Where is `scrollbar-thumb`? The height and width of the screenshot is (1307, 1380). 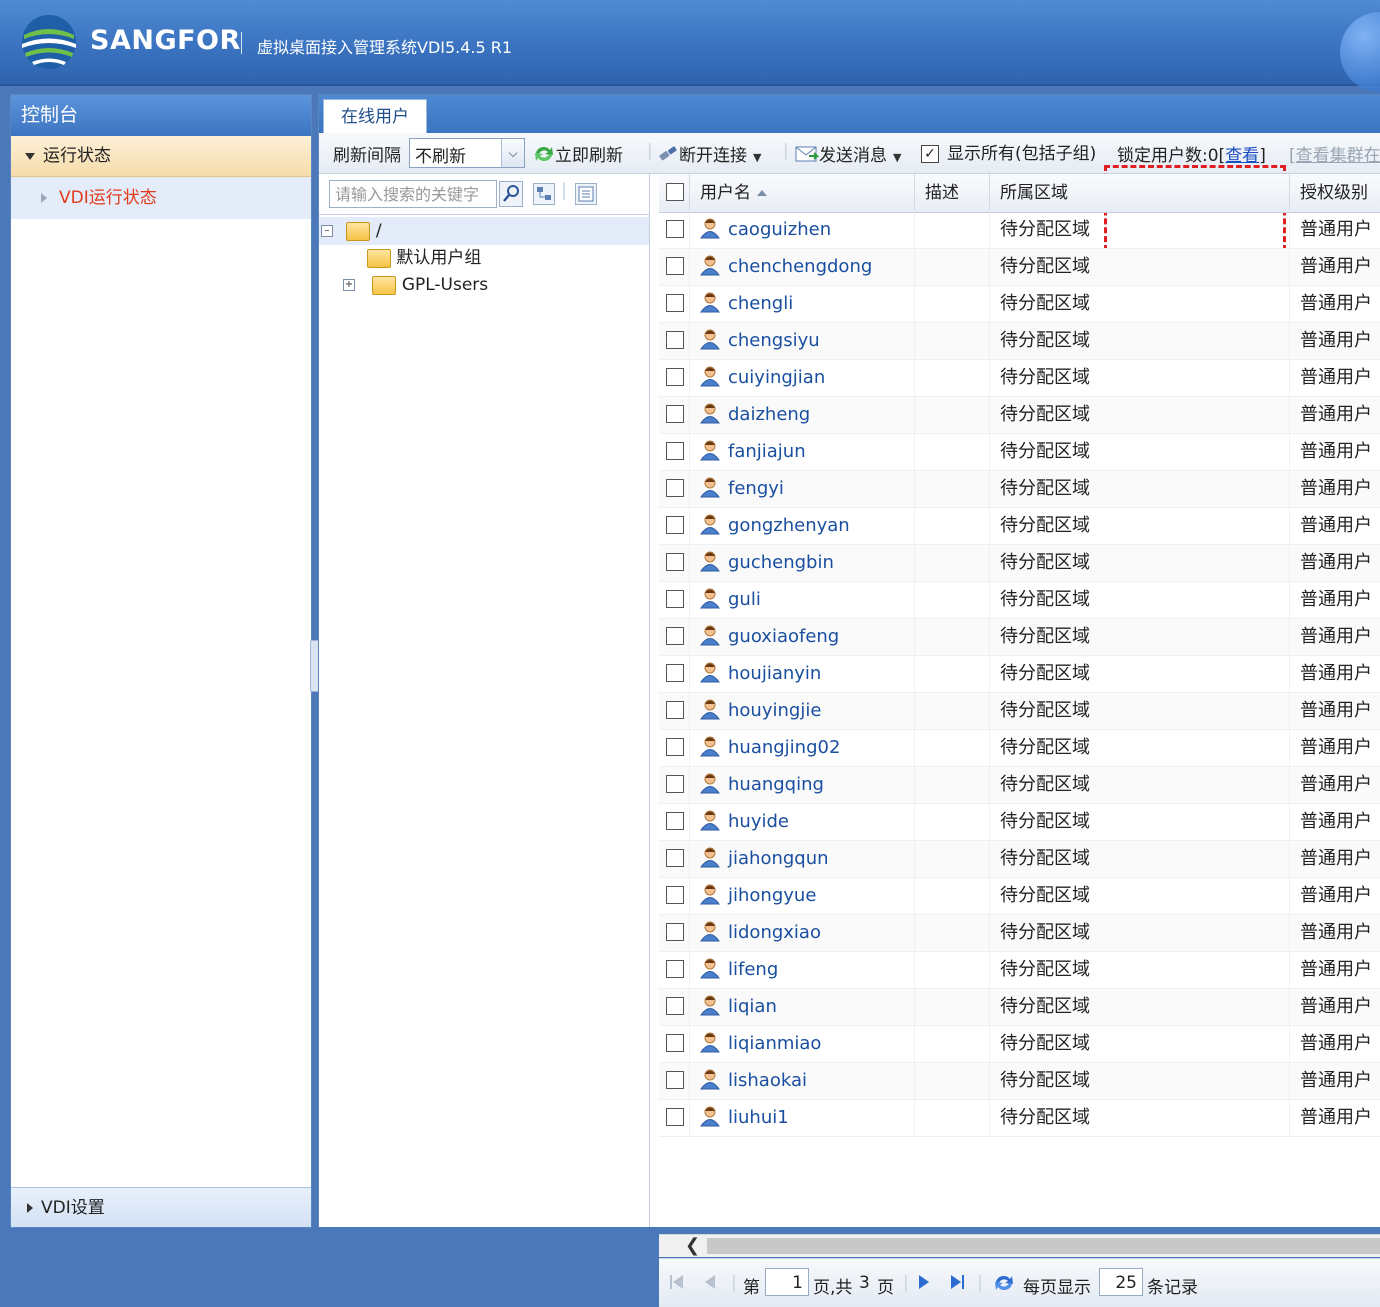 scrollbar-thumb is located at coordinates (1043, 1246).